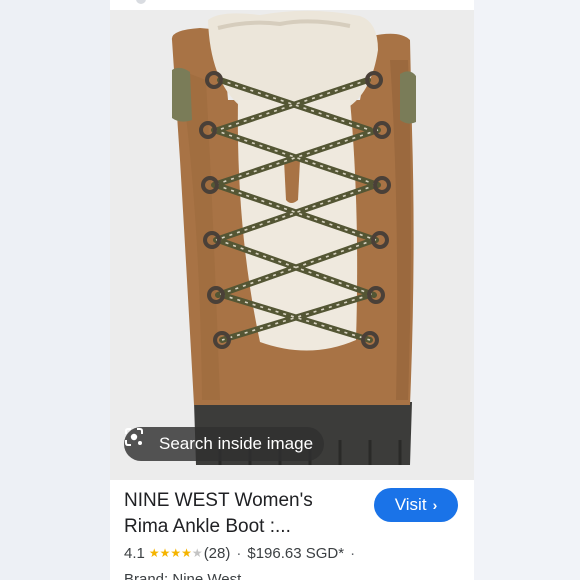  What do you see at coordinates (183, 575) in the screenshot?
I see `brand-line: Brand: Nine West` at bounding box center [183, 575].